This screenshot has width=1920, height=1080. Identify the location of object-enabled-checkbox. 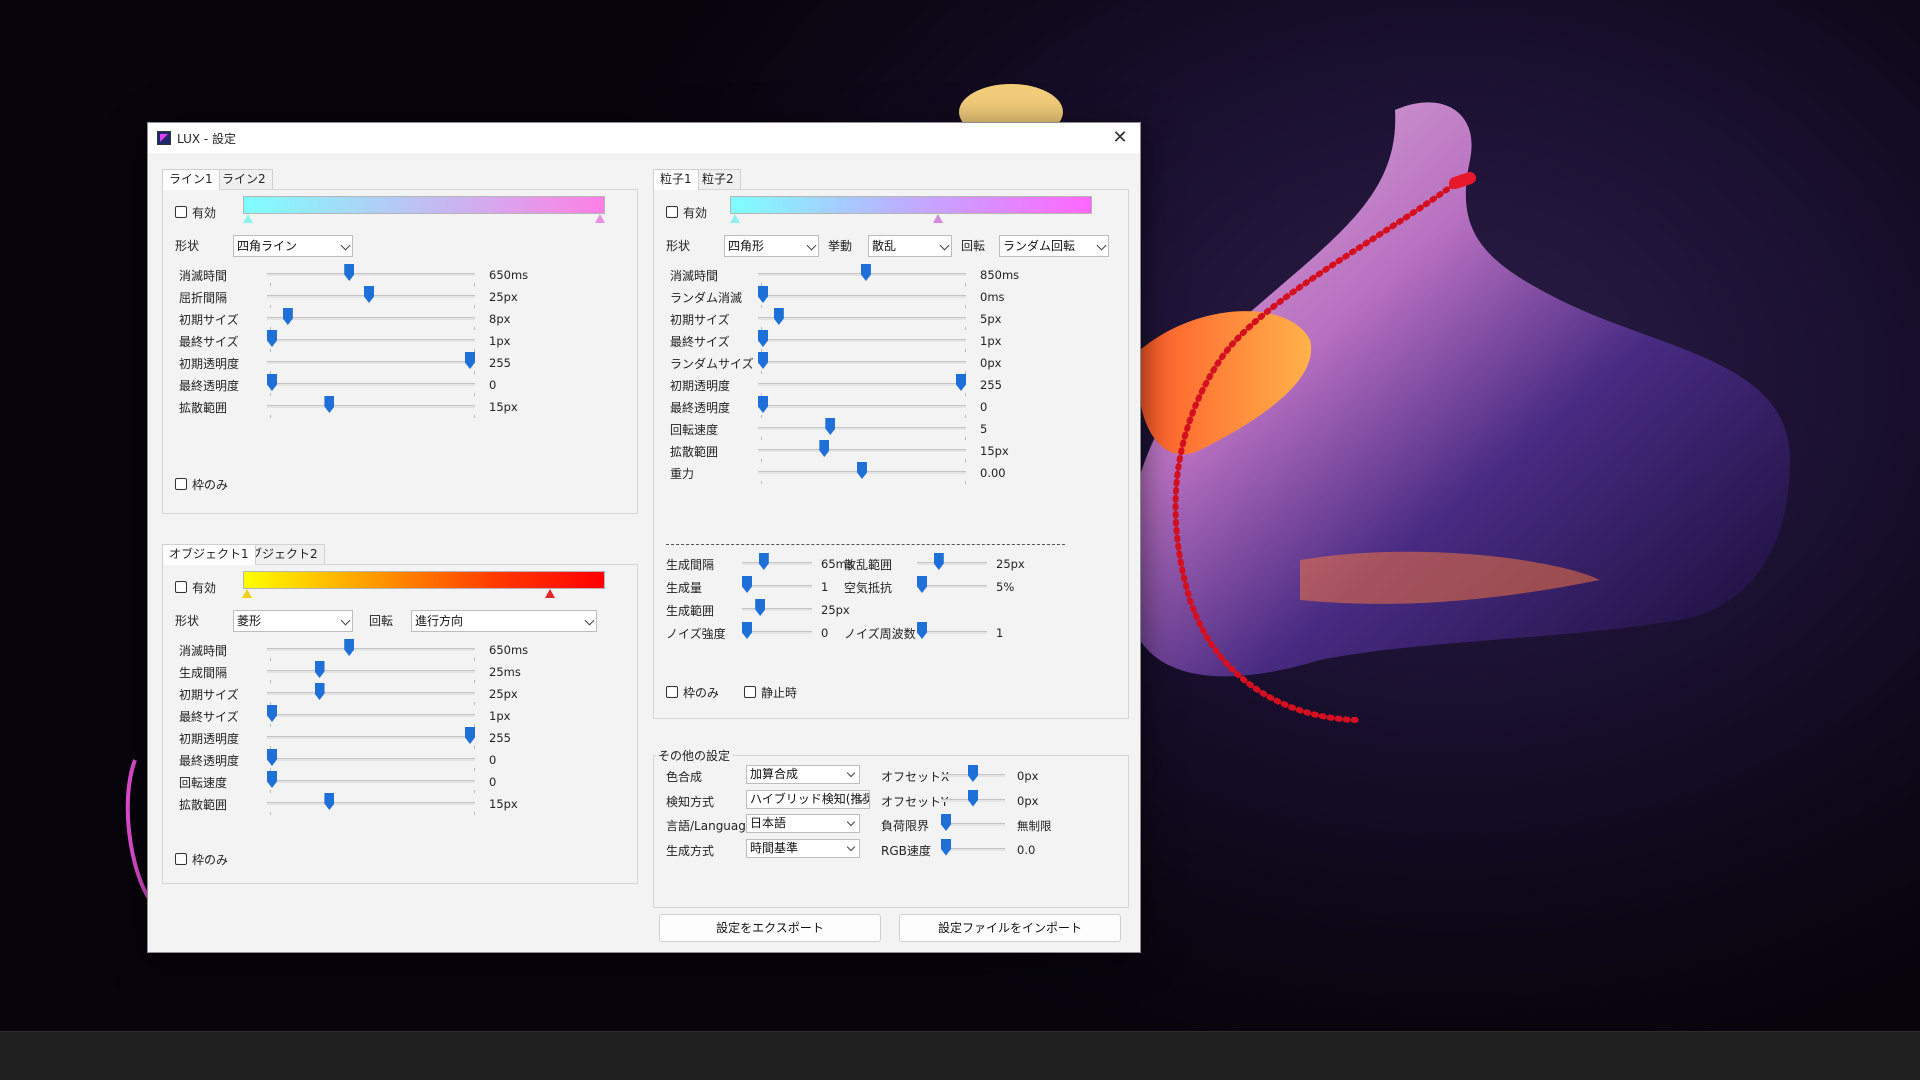
(181, 587).